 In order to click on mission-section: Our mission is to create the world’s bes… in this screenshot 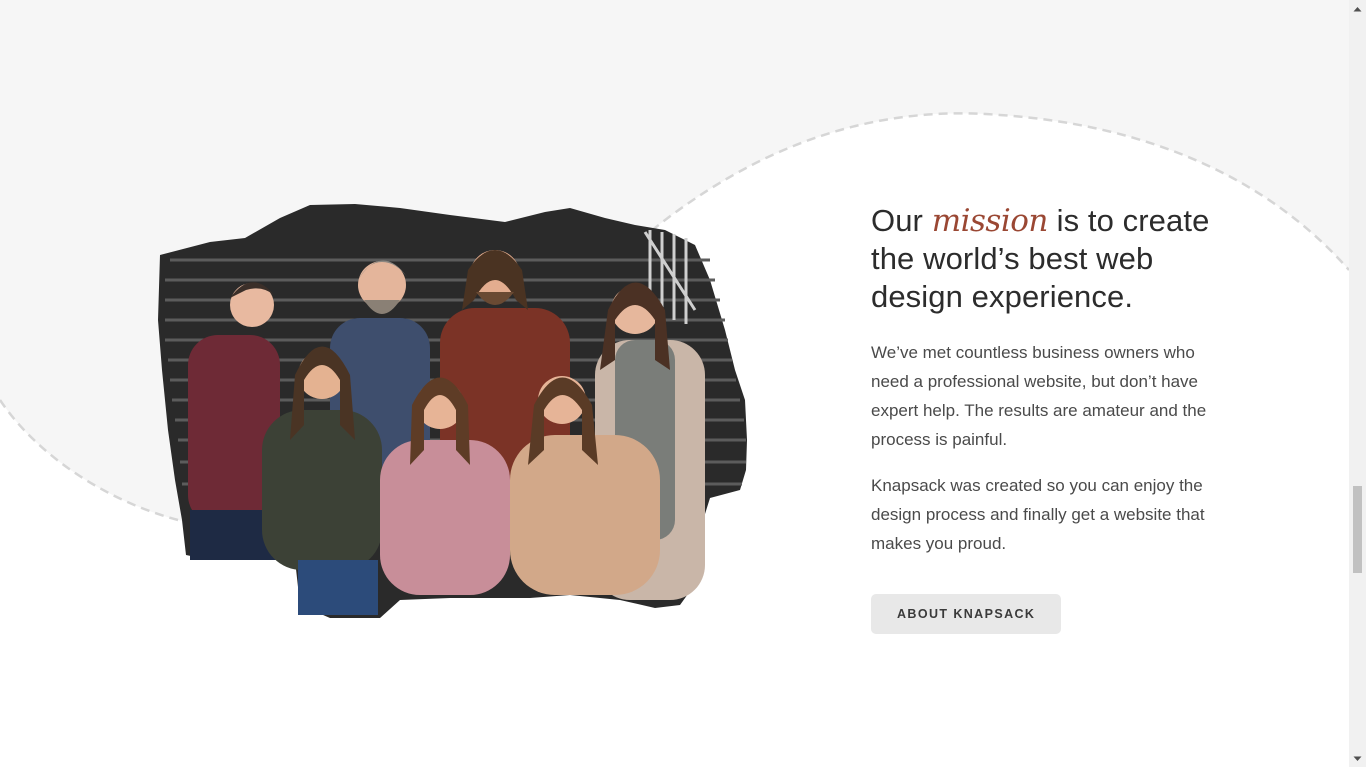, I will do `click(1041, 418)`.